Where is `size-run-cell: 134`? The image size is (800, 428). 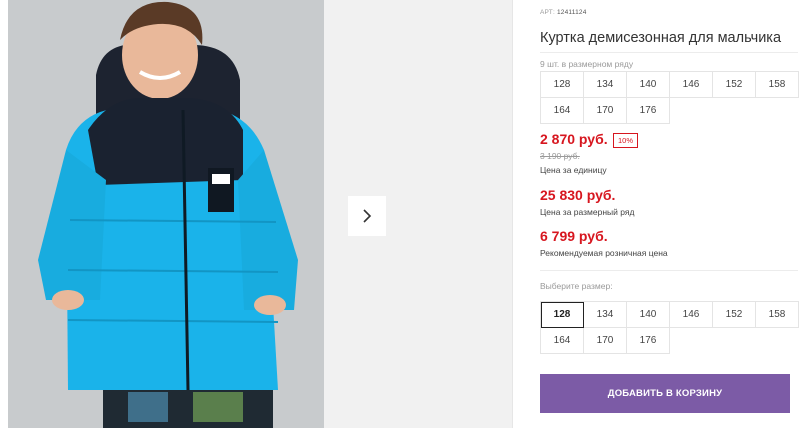 size-run-cell: 134 is located at coordinates (605, 85).